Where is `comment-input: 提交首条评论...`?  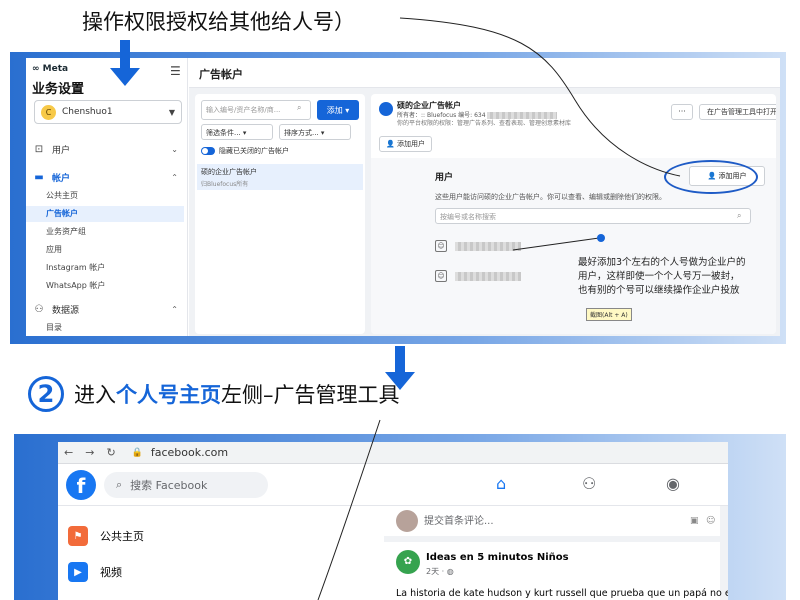 comment-input: 提交首条评论... is located at coordinates (459, 519).